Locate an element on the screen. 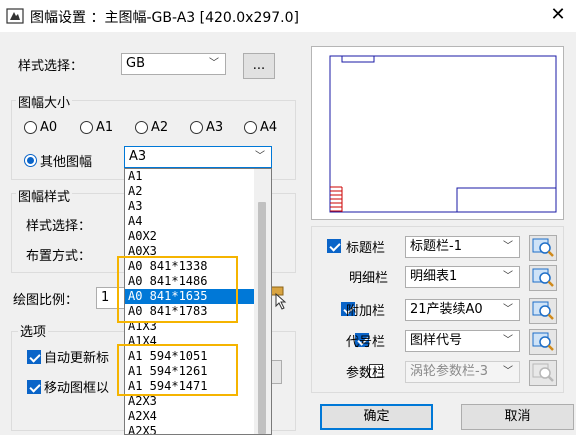  option-auto-update-label: 自动更新标 is located at coordinates (77, 358).